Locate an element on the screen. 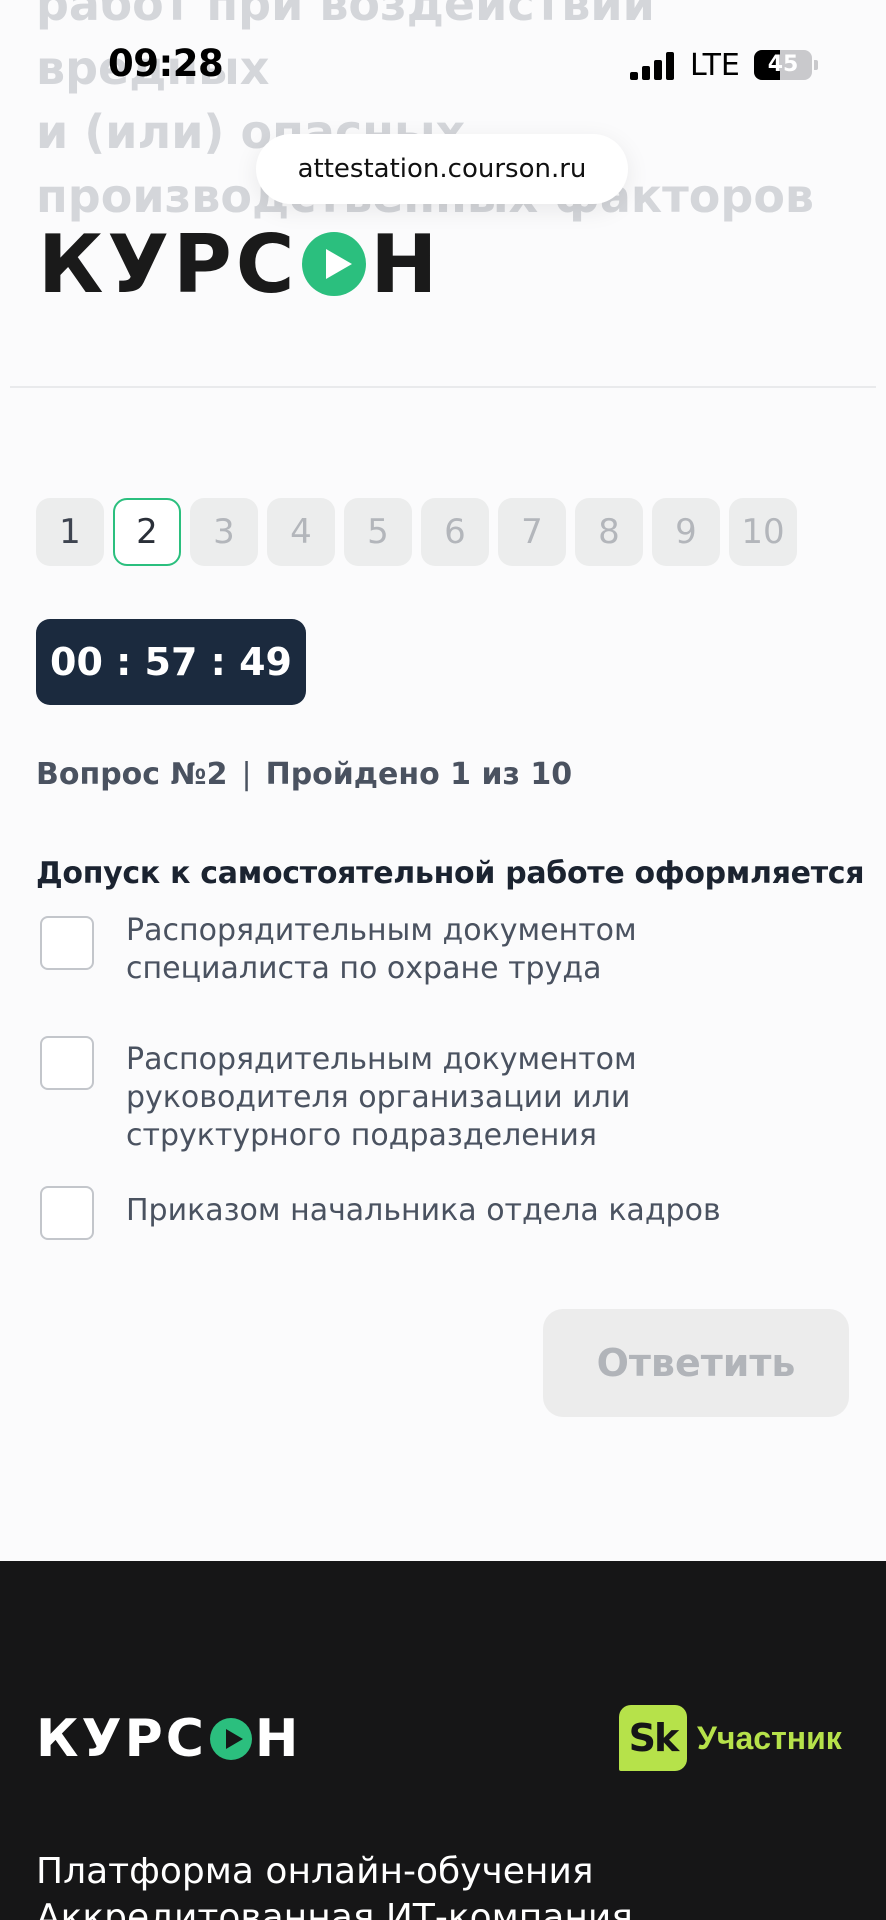 Image resolution: width=886 pixels, height=1920 pixels. logo-text-right: Н is located at coordinates (406, 264).